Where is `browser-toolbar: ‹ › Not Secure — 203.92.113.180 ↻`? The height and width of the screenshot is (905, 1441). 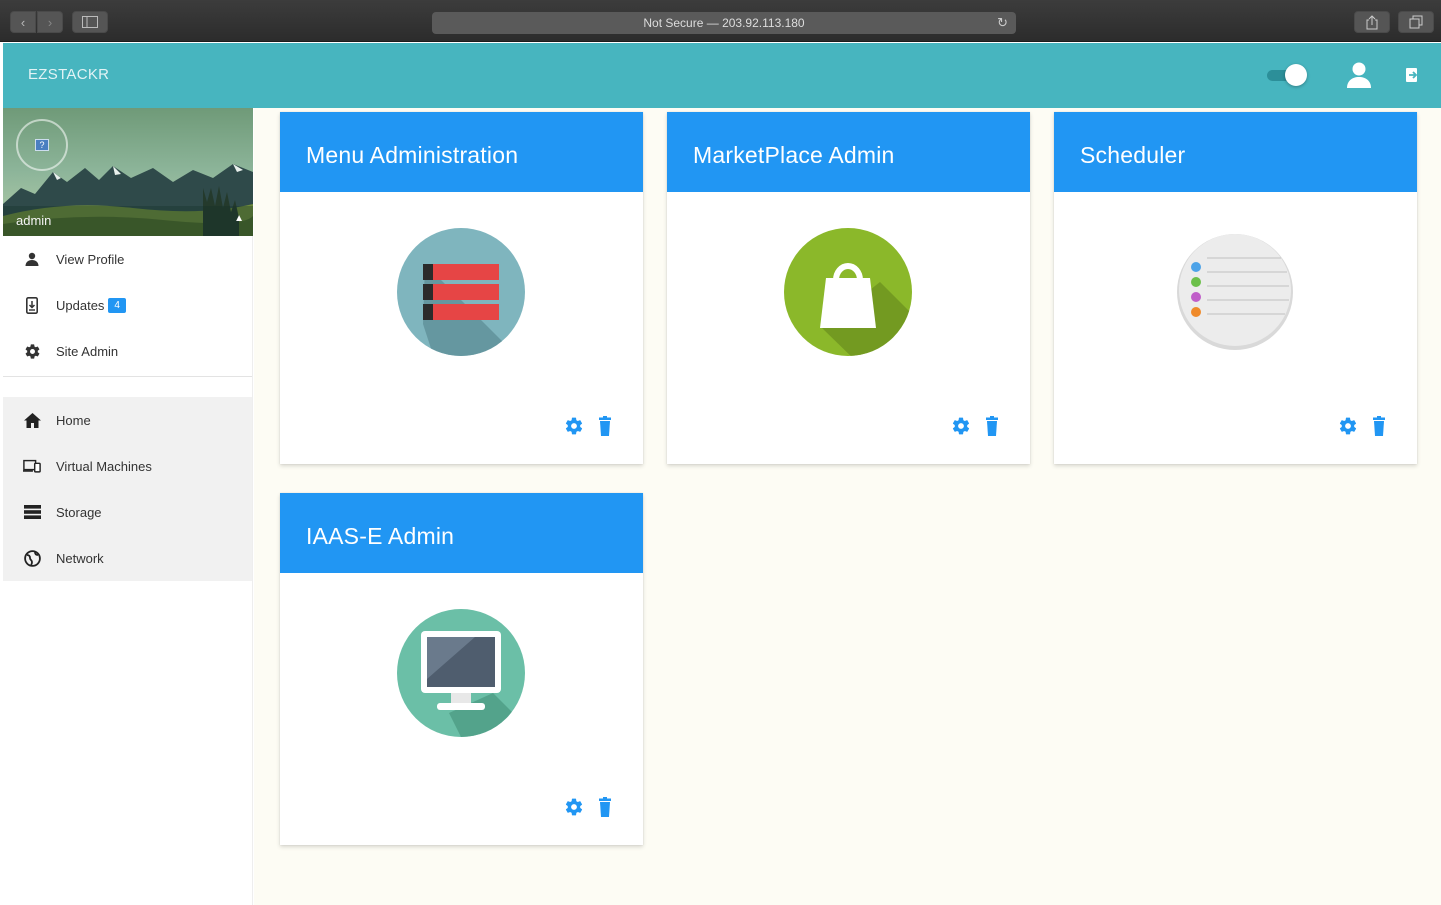
browser-toolbar: ‹ › Not Secure — 203.92.113.180 ↻ is located at coordinates (720, 21).